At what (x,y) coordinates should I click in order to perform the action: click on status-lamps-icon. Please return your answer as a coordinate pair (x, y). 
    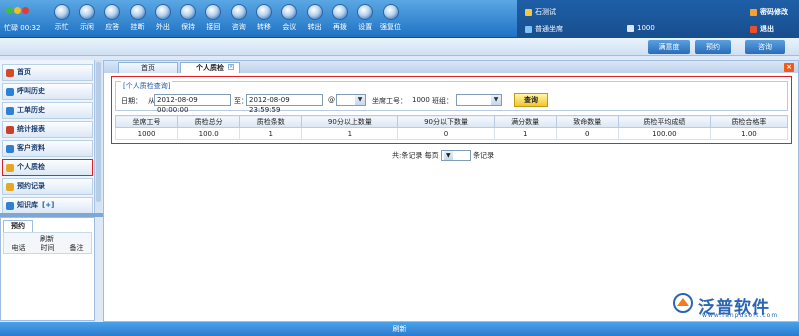
    Looking at the image, I should click on (19, 12).